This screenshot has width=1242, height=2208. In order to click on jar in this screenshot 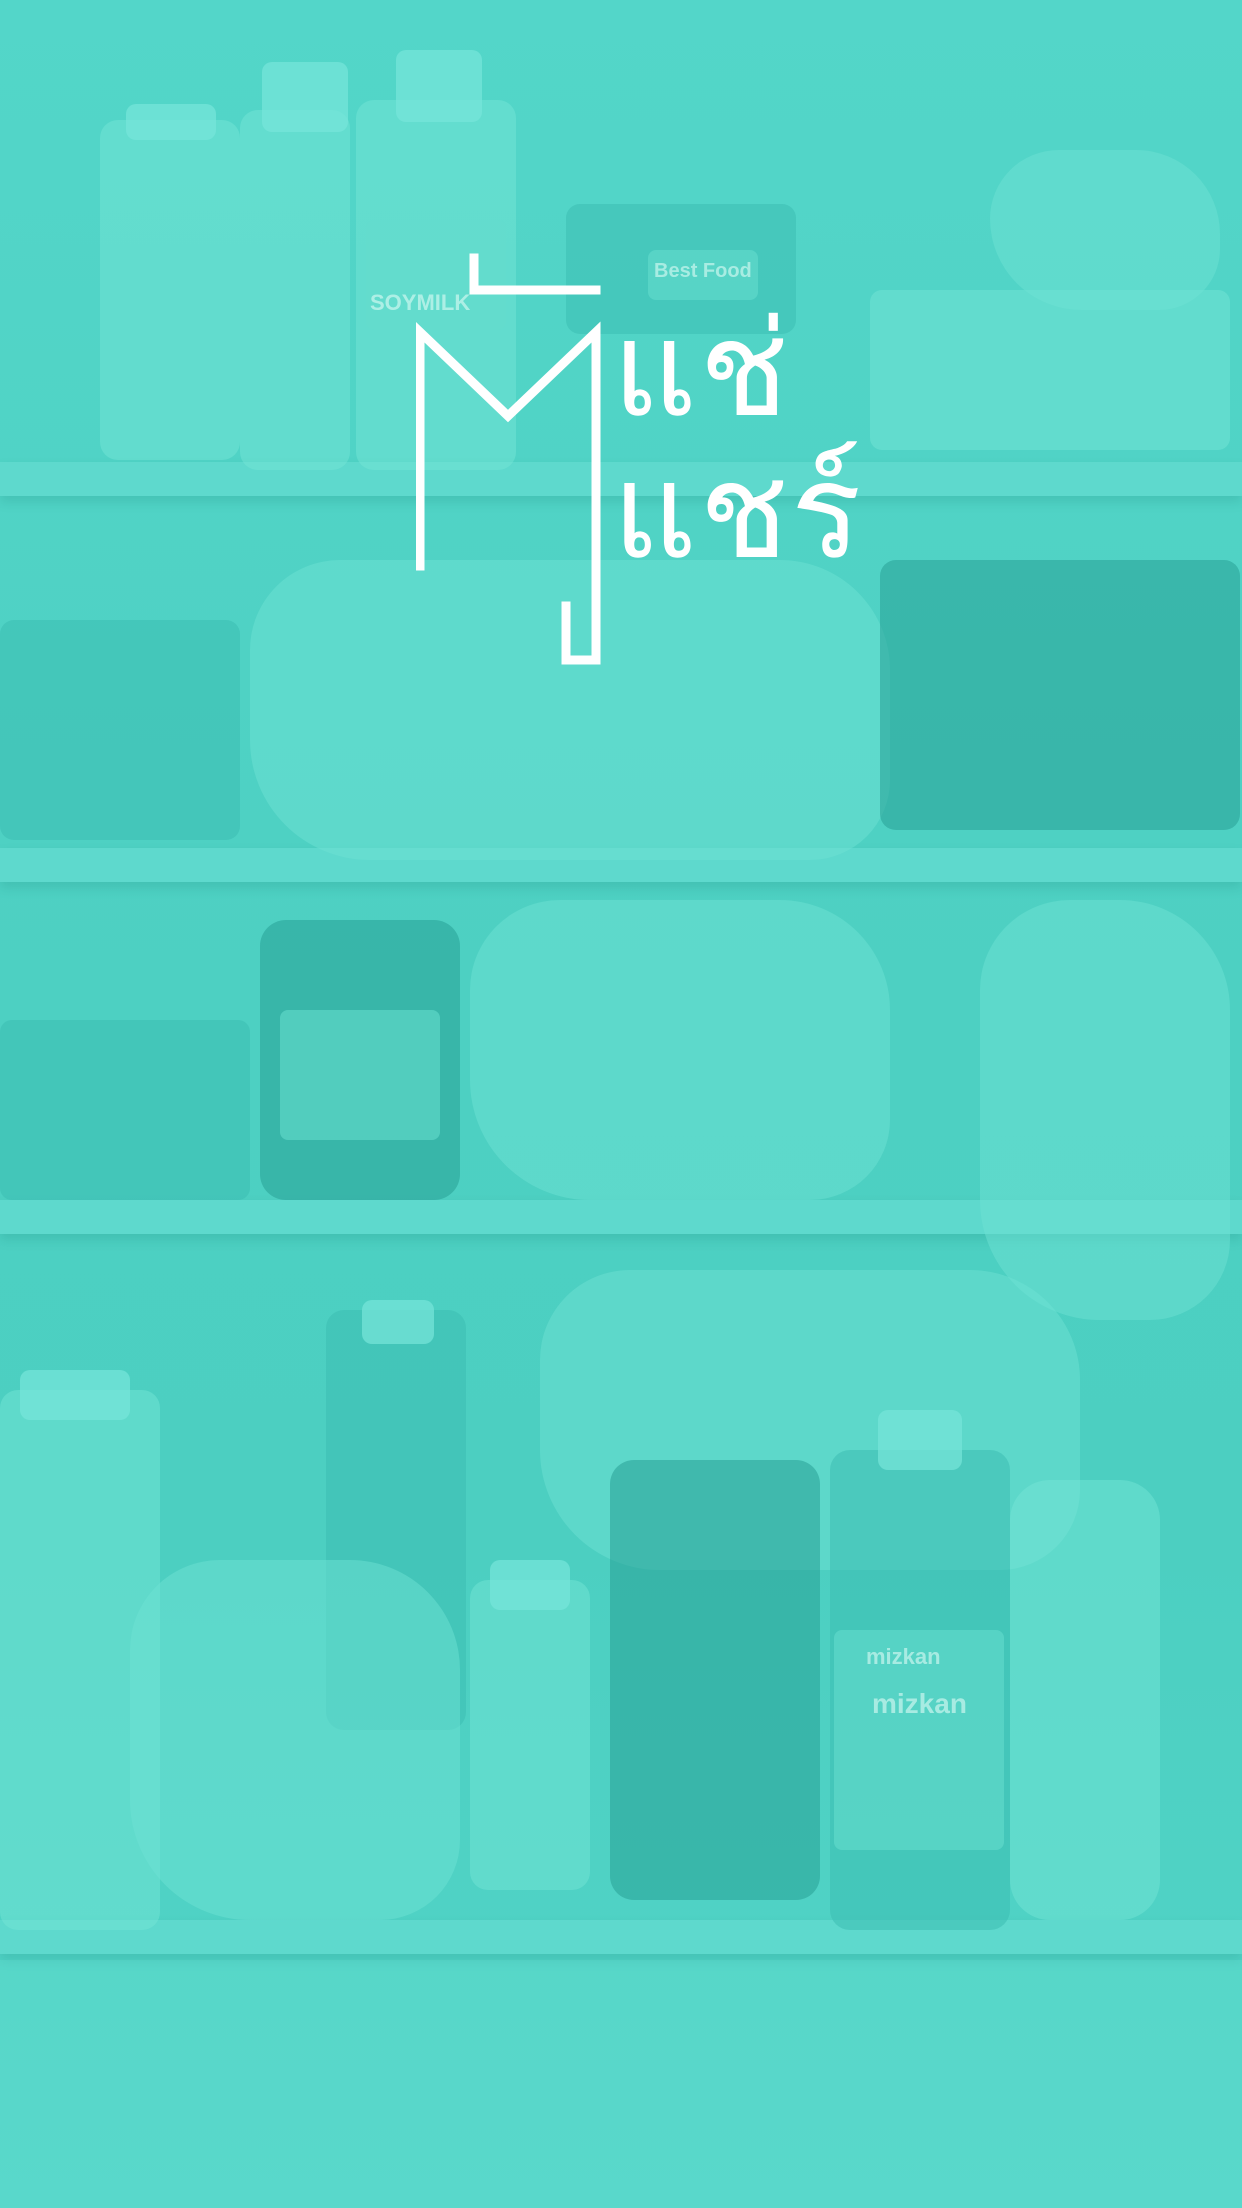, I will do `click(715, 1680)`.